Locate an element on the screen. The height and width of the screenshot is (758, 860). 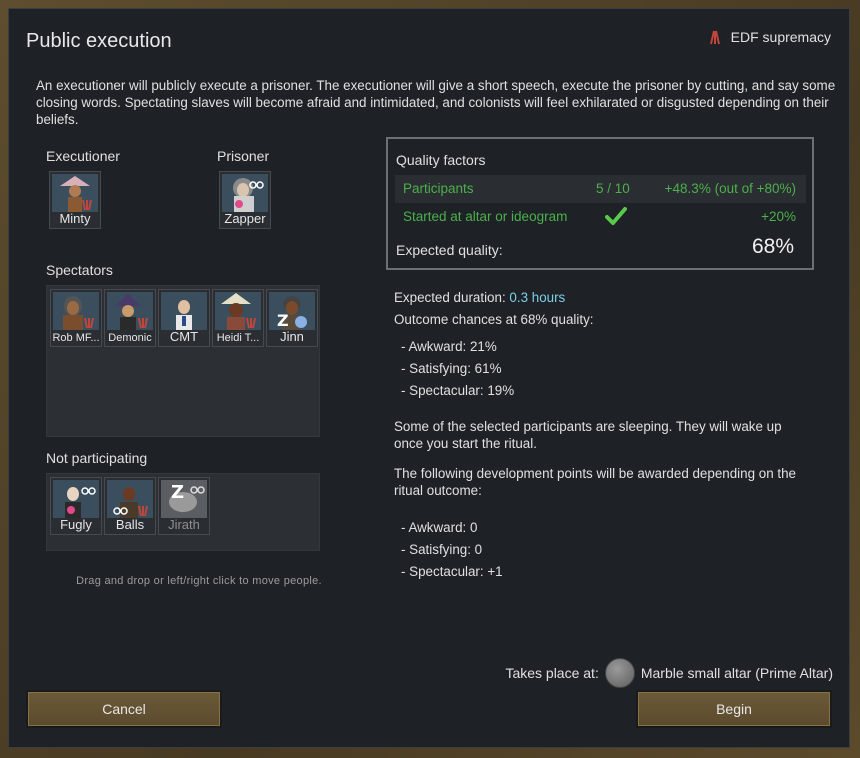
executioner-portrait is located at coordinates (75, 193).